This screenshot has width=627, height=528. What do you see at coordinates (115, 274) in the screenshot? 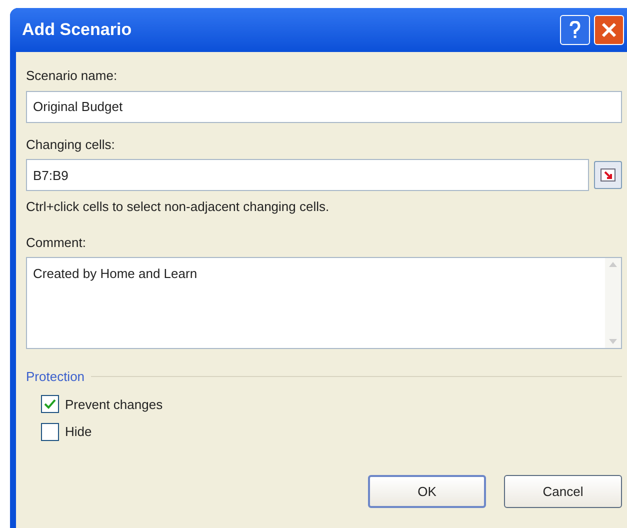
I see `comment-text: Created by Home and Learn` at bounding box center [115, 274].